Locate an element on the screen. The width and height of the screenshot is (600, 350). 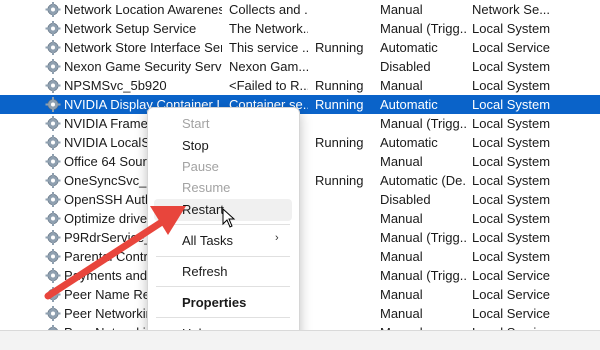
service-name: NPSMSvc_5b920 is located at coordinates (115, 85).